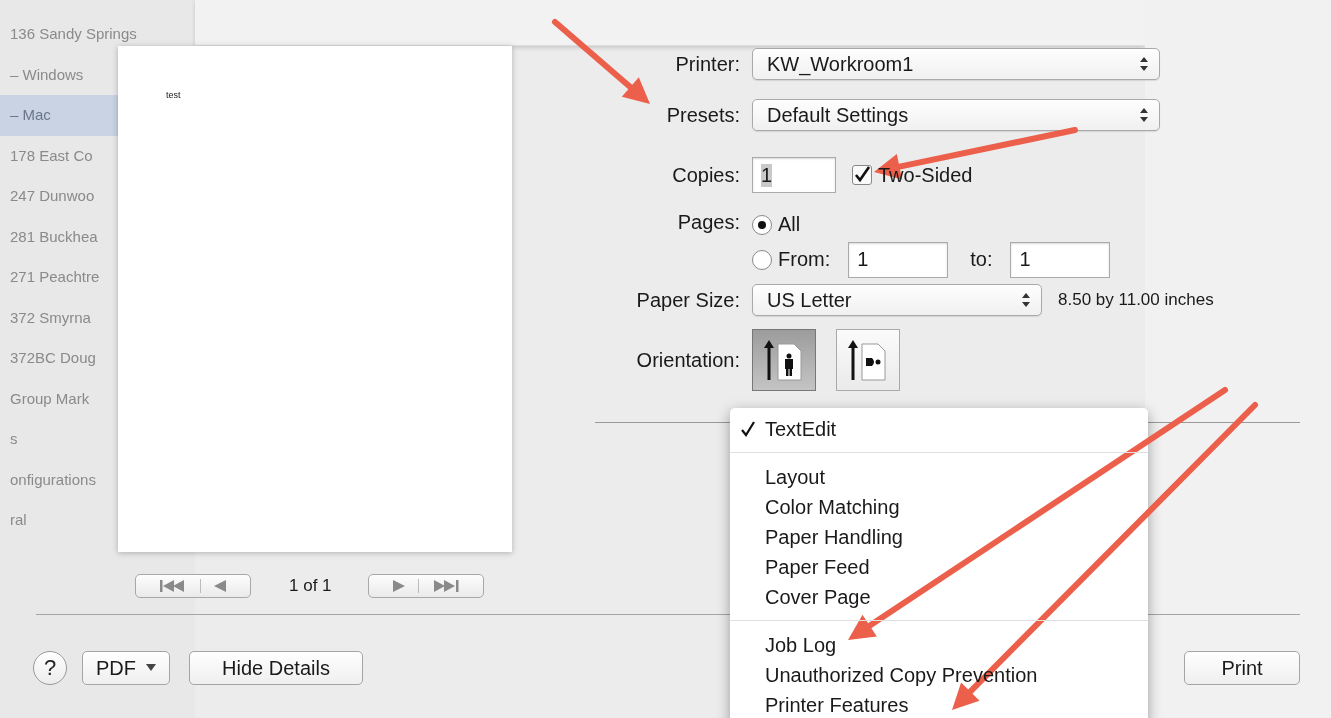 Image resolution: width=1331 pixels, height=718 pixels. Describe the element at coordinates (126, 668) in the screenshot. I see `pdf-button: PDF` at that location.